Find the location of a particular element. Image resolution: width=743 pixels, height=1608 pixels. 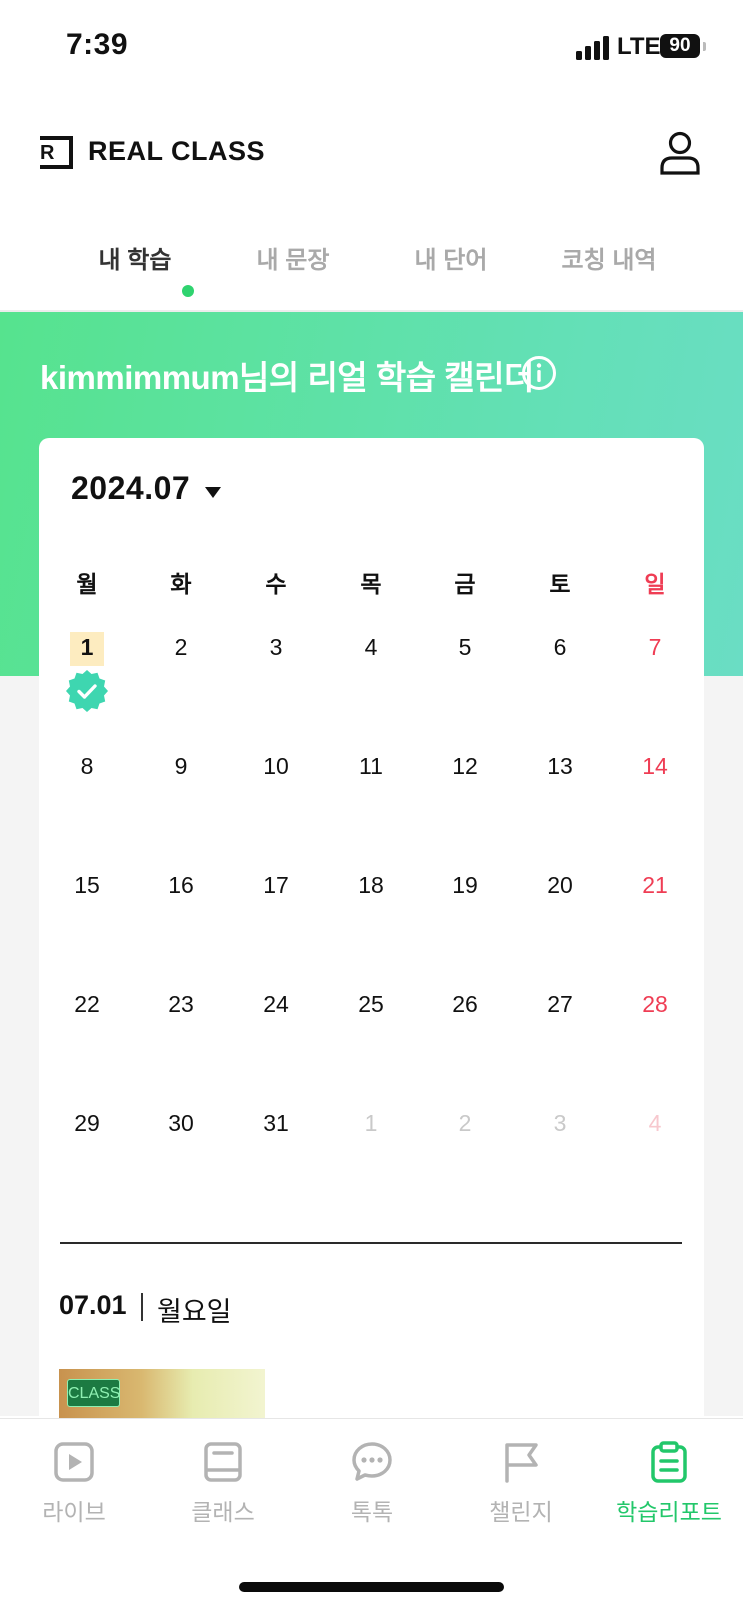

calendar-day: 18 is located at coordinates (371, 885).